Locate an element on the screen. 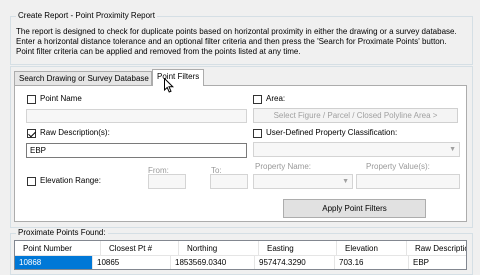 The height and width of the screenshot is (275, 480). property-values-field is located at coordinates (408, 181).